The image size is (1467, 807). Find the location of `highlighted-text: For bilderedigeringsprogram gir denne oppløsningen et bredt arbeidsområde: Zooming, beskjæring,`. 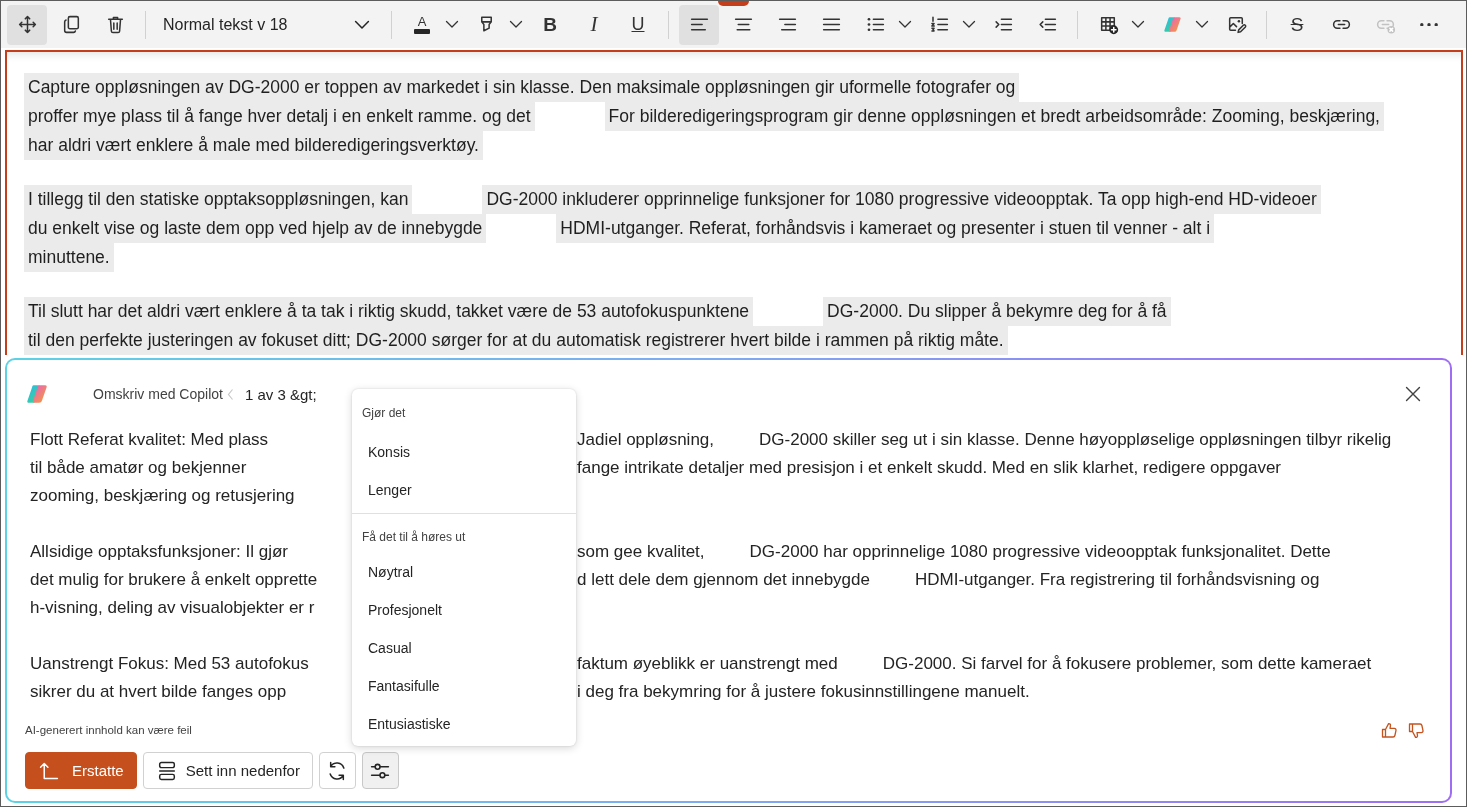

highlighted-text: For bilderedigeringsprogram gir denne oppløsningen et bredt arbeidsområde: Zooming, beskjæring, is located at coordinates (994, 116).